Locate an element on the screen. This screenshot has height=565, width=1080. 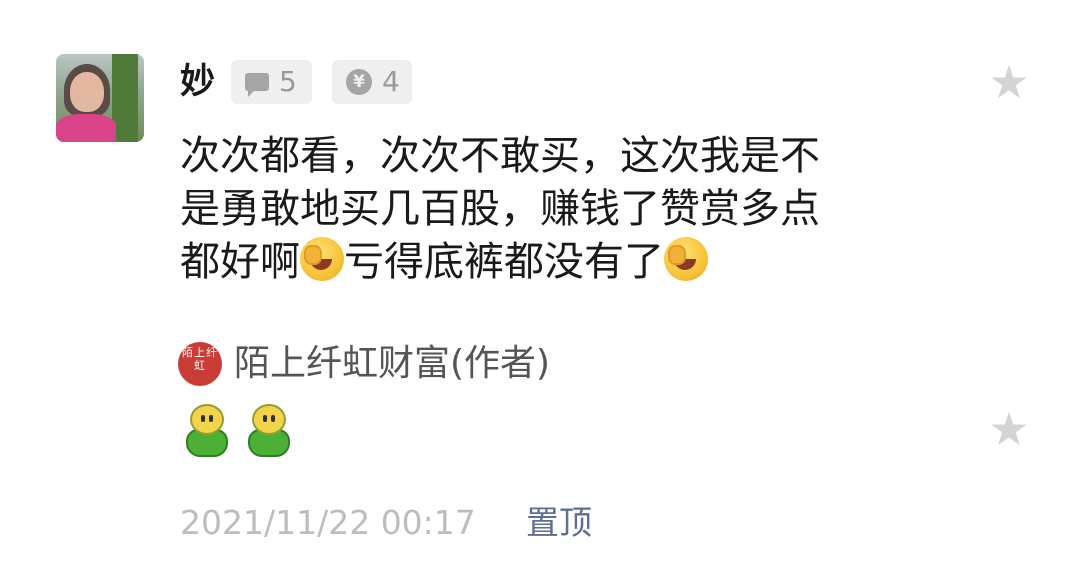
reply-count-badge: 5 is located at coordinates (271, 82).